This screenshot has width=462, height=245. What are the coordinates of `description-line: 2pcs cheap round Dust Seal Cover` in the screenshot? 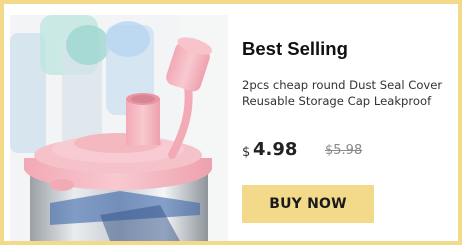 It's located at (342, 85).